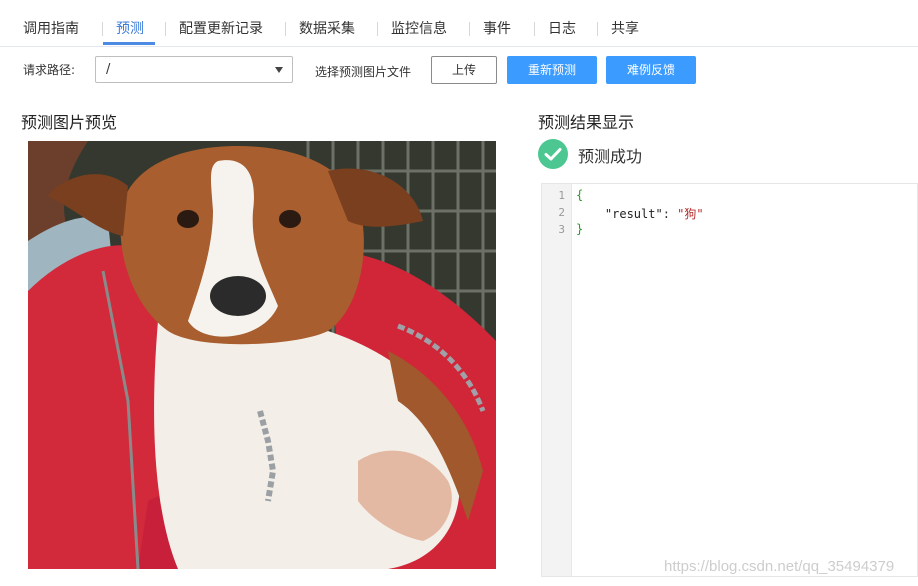 This screenshot has width=918, height=586. I want to click on tab-events: 事件, so click(497, 22).